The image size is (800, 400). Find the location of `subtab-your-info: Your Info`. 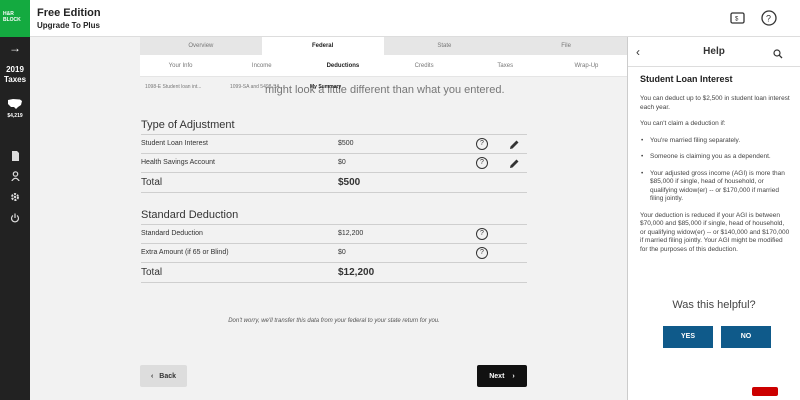

subtab-your-info: Your Info is located at coordinates (180, 65).